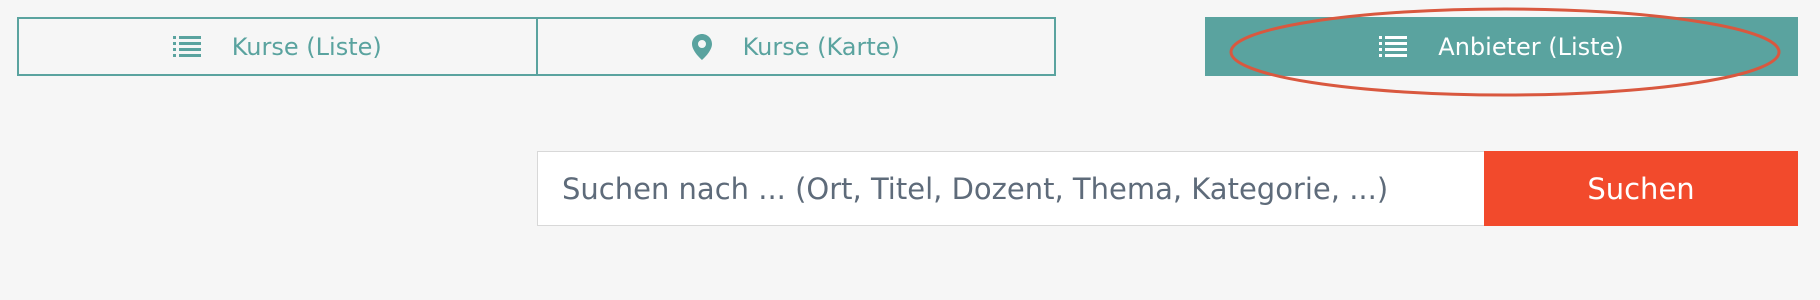 Image resolution: width=1820 pixels, height=300 pixels. I want to click on view-tabs: Kurse (Liste) Kurse (Karte), so click(536, 46).